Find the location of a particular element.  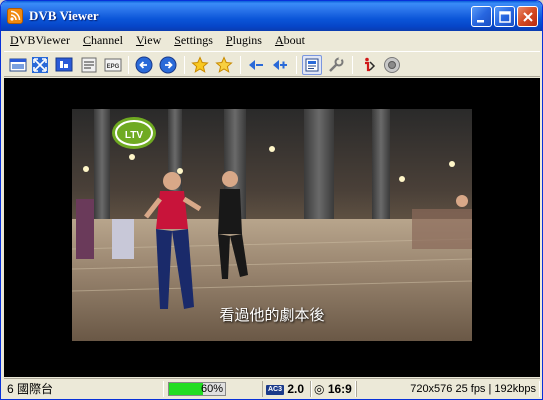

teletext-button is located at coordinates (89, 65).